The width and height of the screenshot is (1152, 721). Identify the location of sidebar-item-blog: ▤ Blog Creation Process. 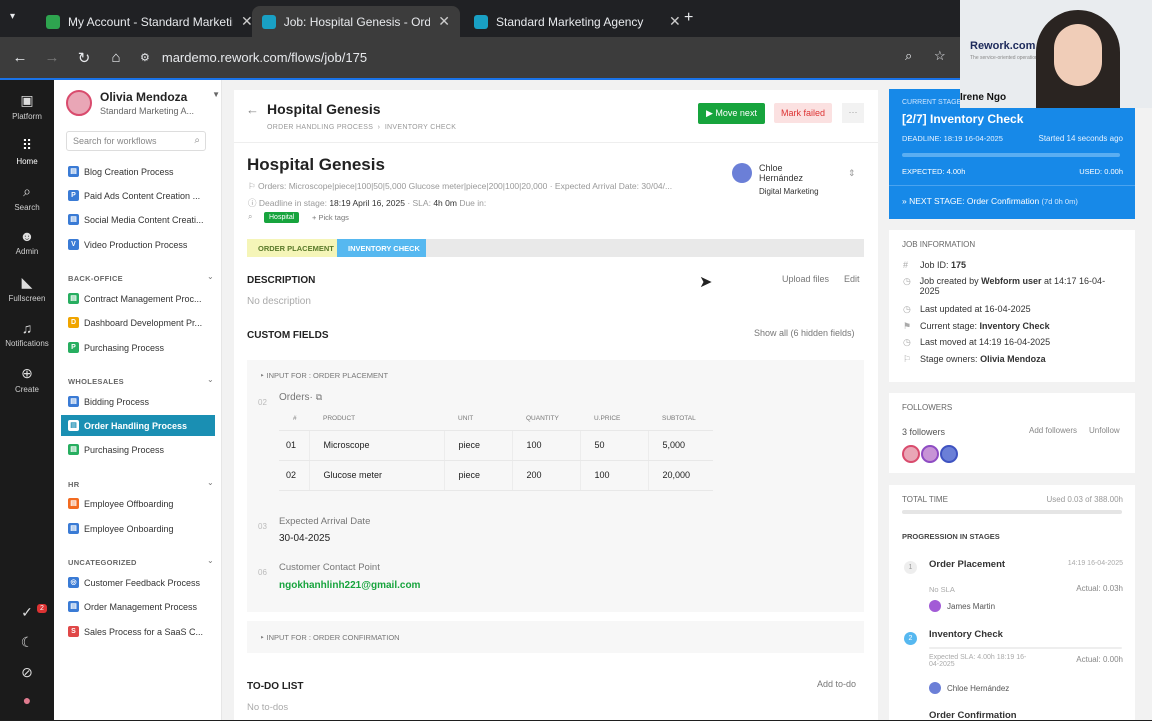
(138, 171).